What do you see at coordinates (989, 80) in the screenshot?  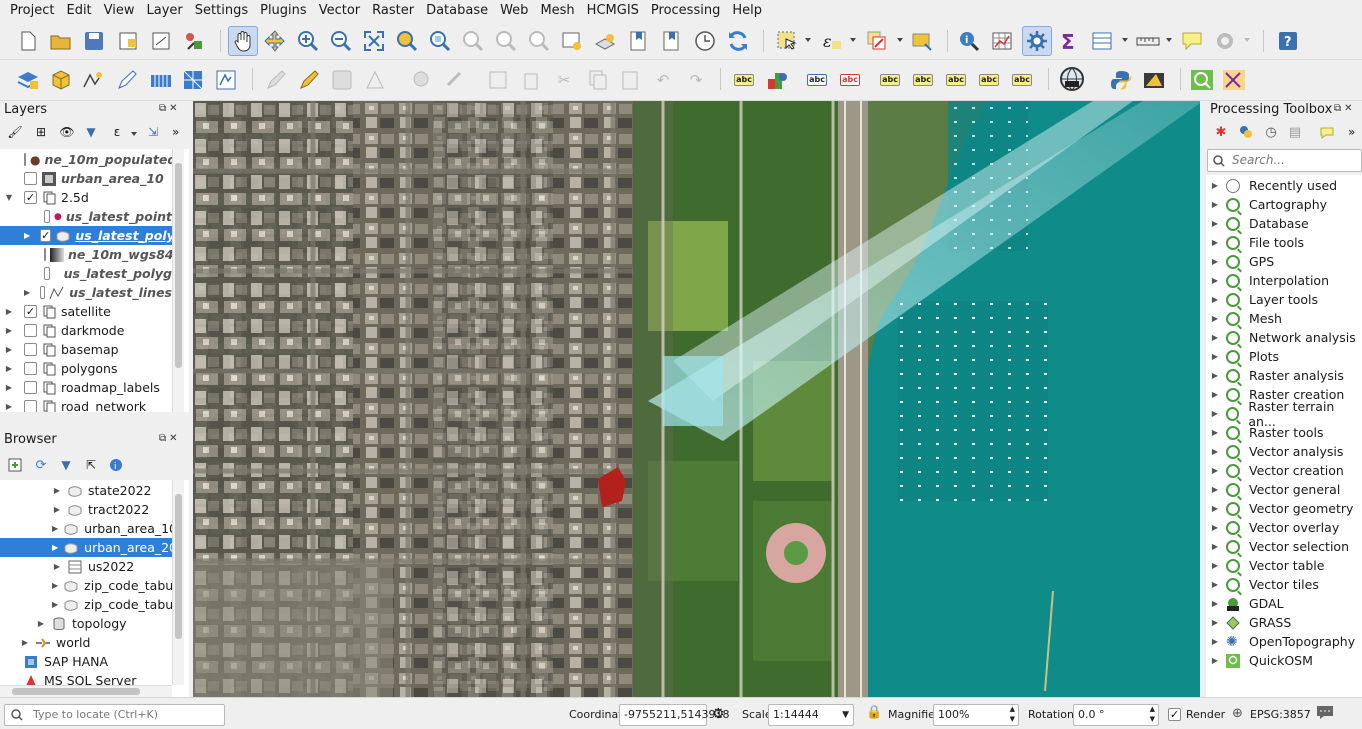 I see `change-label-icon: abc` at bounding box center [989, 80].